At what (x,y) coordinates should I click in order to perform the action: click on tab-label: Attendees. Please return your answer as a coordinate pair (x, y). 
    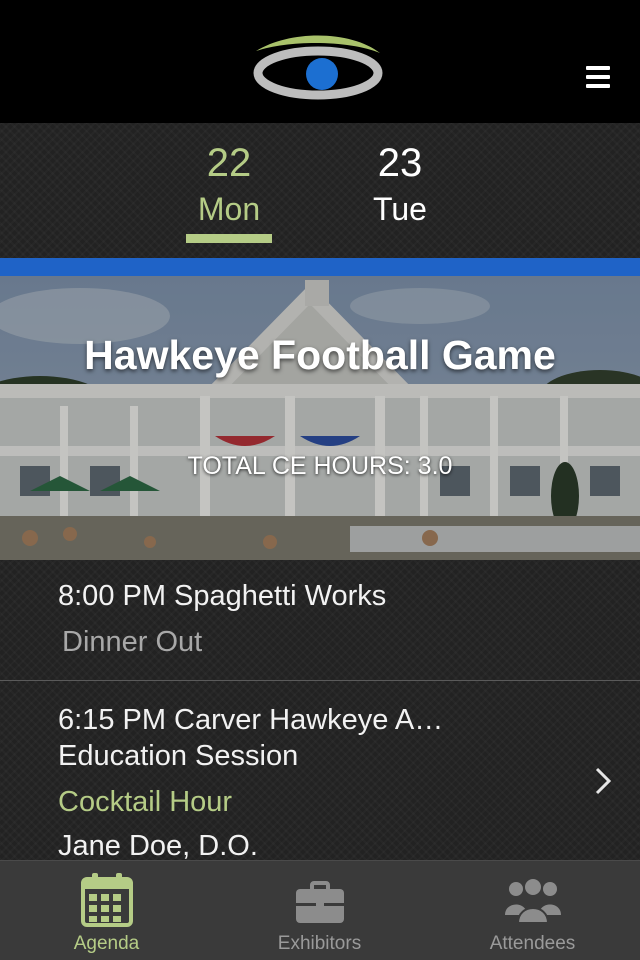
    Looking at the image, I should click on (532, 943).